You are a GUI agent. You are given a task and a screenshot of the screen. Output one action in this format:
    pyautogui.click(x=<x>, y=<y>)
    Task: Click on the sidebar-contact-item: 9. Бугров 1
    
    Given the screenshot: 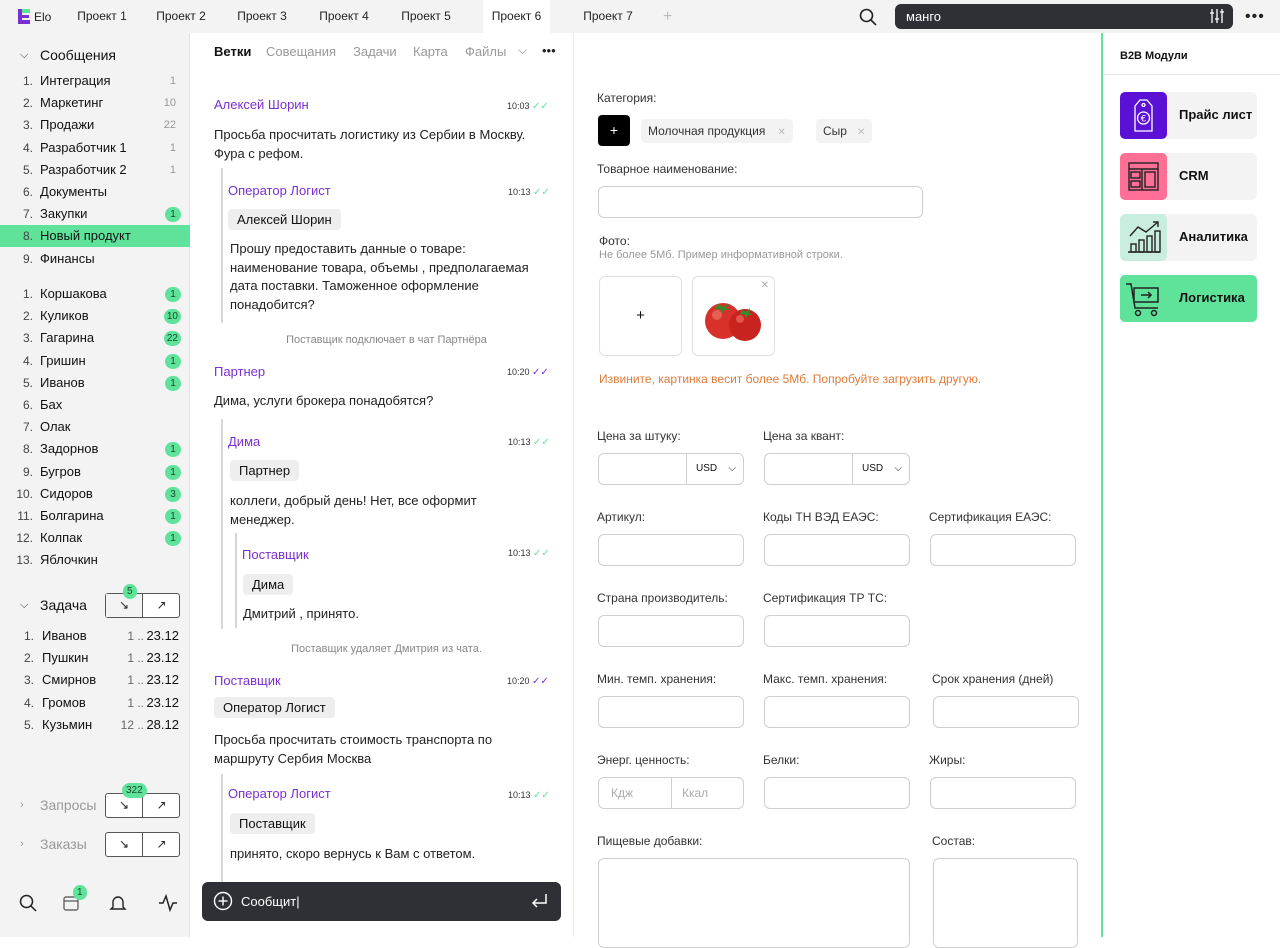 What is the action you would take?
    pyautogui.click(x=95, y=472)
    